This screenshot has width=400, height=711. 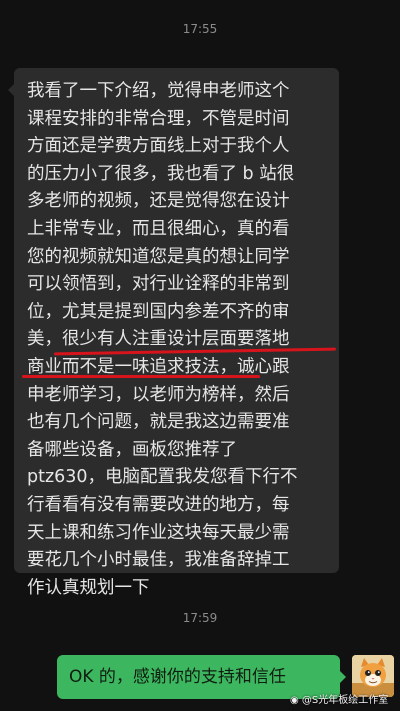 I want to click on message-line: 我看了一下介绍，觉得申老师这个, so click(x=158, y=91).